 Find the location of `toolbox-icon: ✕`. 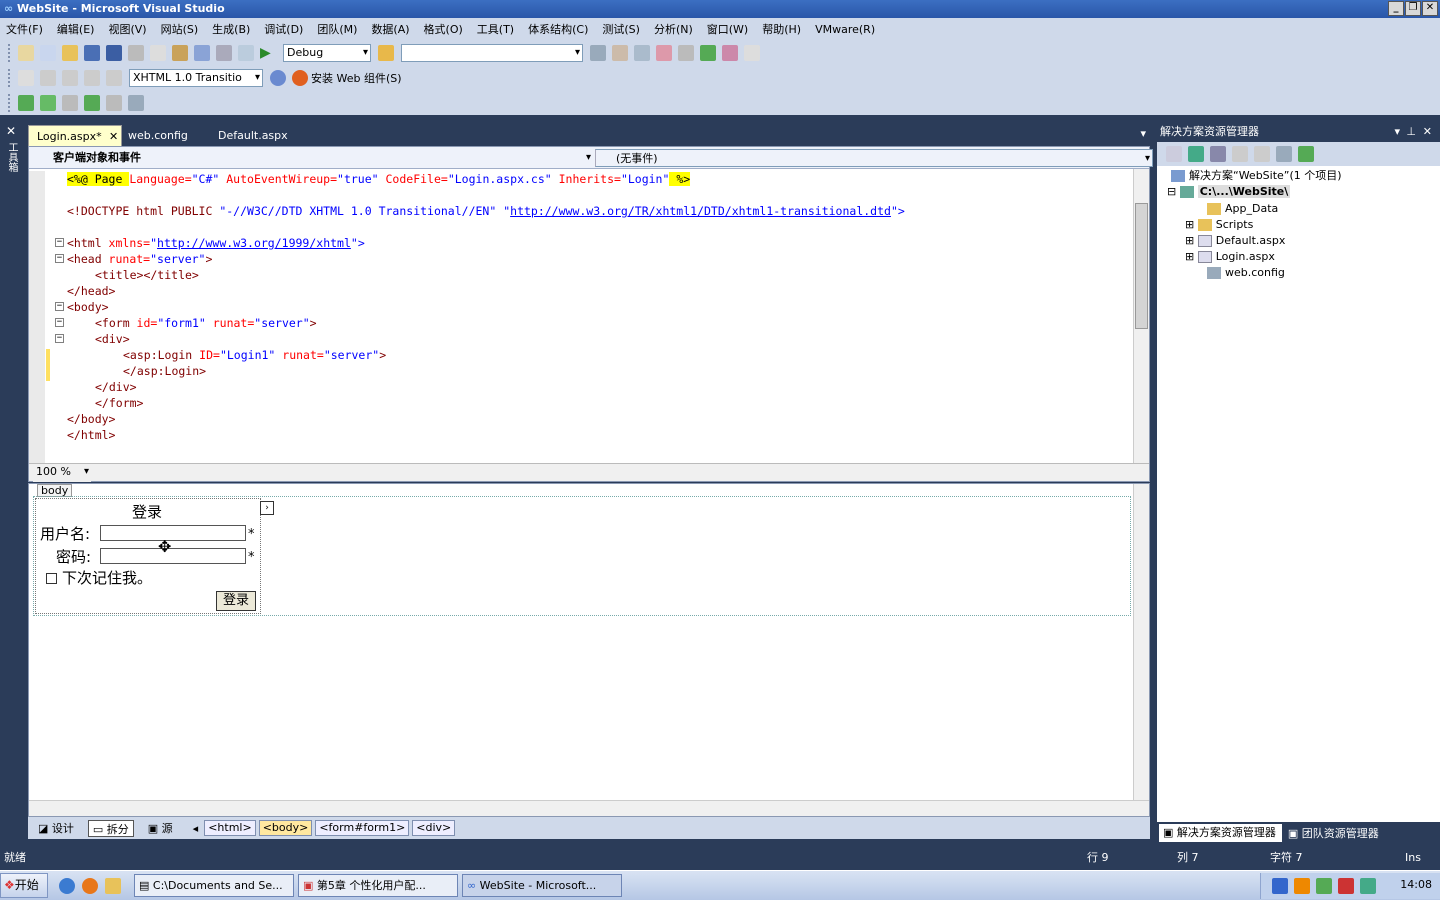

toolbox-icon: ✕ is located at coordinates (11, 131).